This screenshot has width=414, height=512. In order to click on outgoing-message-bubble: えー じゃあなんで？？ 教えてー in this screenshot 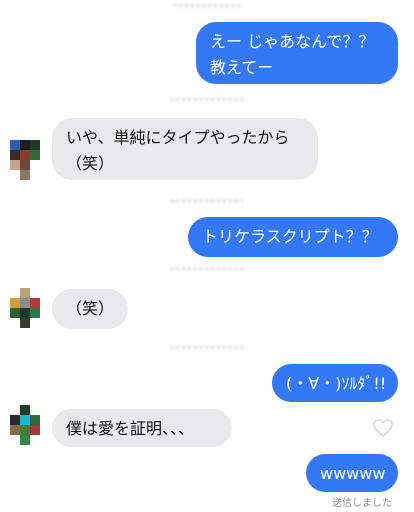, I will do `click(297, 53)`.